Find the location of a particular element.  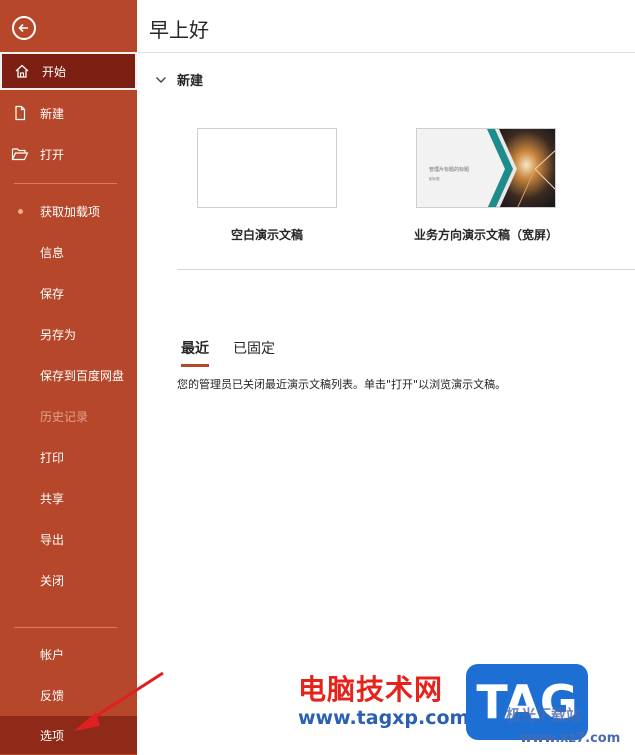

watermark-text: 电脑技术网 is located at coordinates (371, 689).